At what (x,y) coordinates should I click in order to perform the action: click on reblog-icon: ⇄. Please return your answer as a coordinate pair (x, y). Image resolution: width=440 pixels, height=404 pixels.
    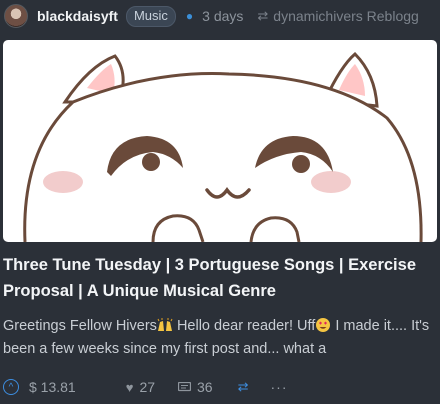
    Looking at the image, I should click on (263, 15).